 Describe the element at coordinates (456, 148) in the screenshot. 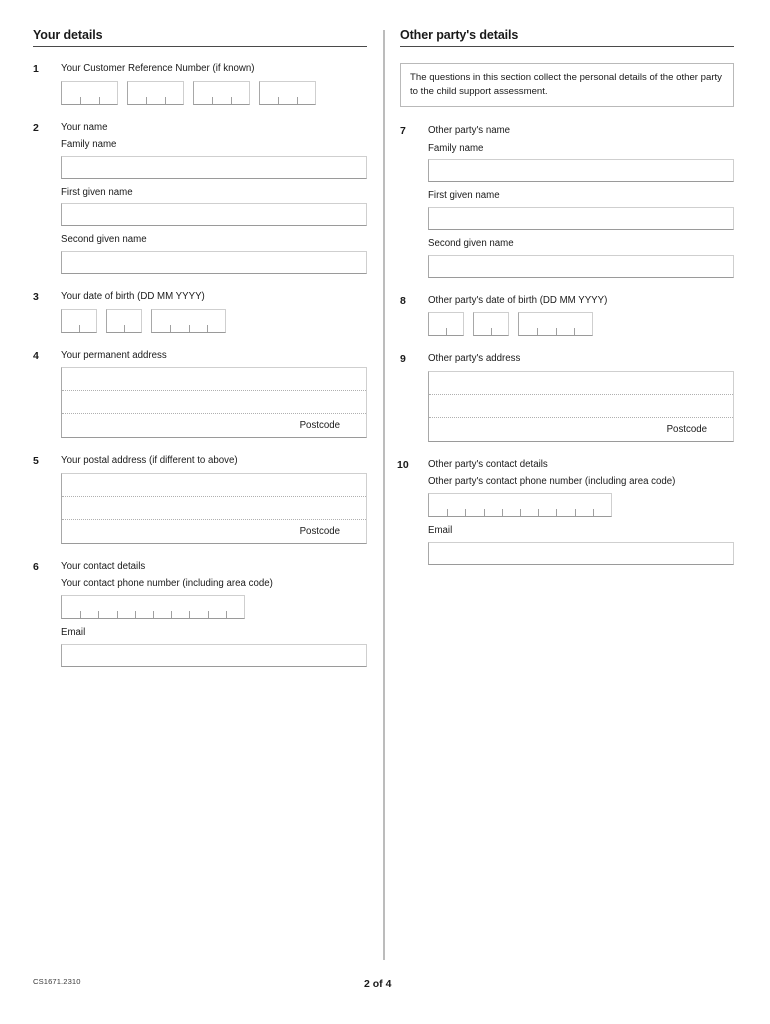

I see `field-label: Family name` at that location.